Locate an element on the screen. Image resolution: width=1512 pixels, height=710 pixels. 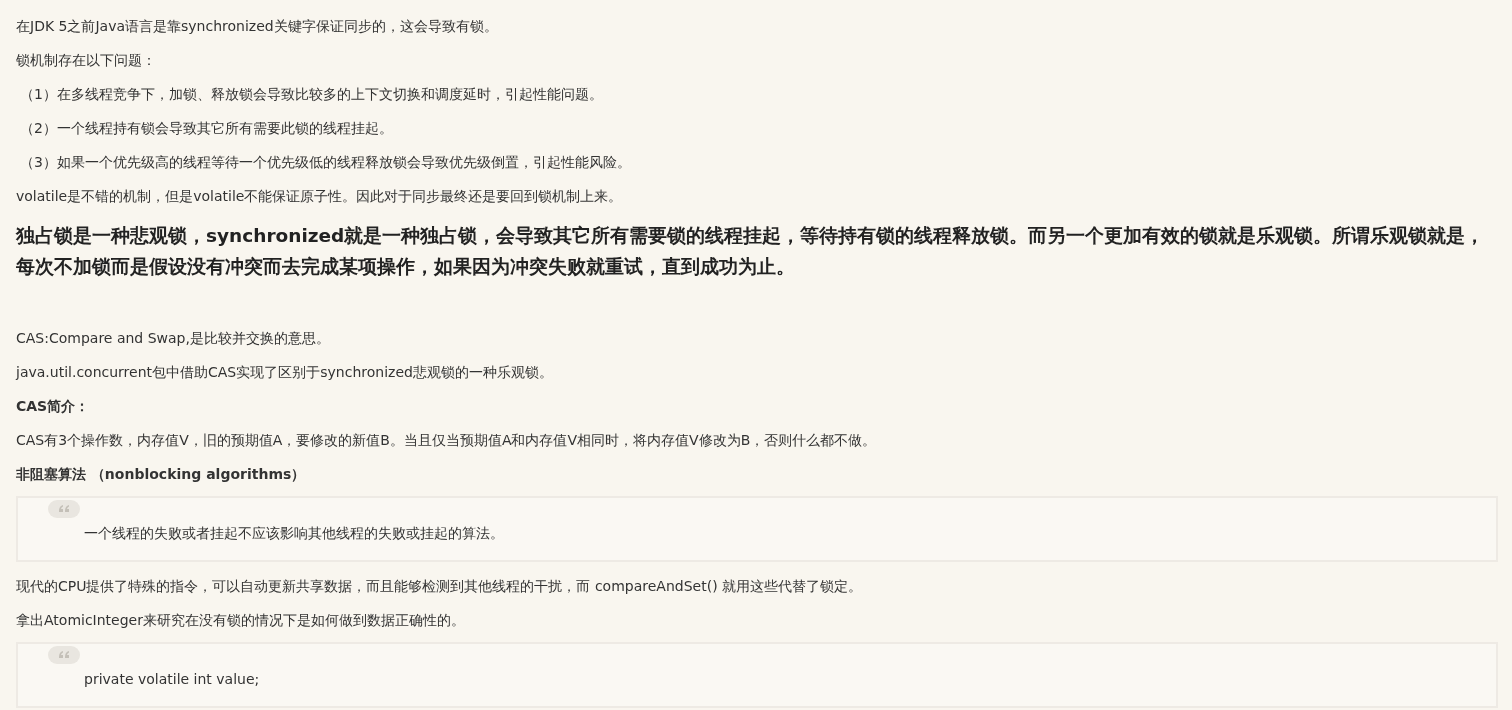
paragraph: volatile是不错的机制，但是volatile不能保证原子性。因此对于同步最终还是要回到锁机制上来。 is located at coordinates (320, 196).